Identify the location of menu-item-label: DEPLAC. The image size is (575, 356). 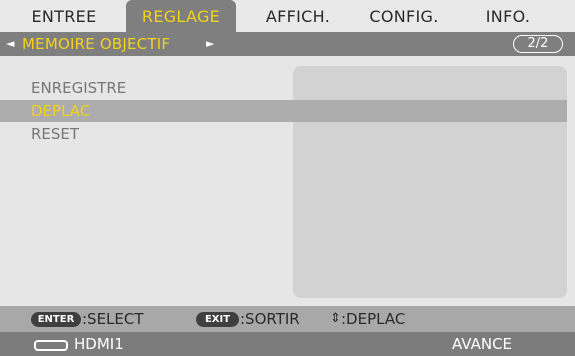
(61, 111).